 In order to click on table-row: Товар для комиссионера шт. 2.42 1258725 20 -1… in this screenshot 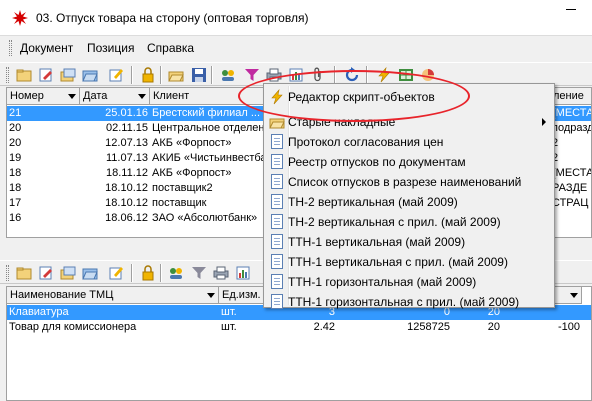, I will do `click(299, 327)`.